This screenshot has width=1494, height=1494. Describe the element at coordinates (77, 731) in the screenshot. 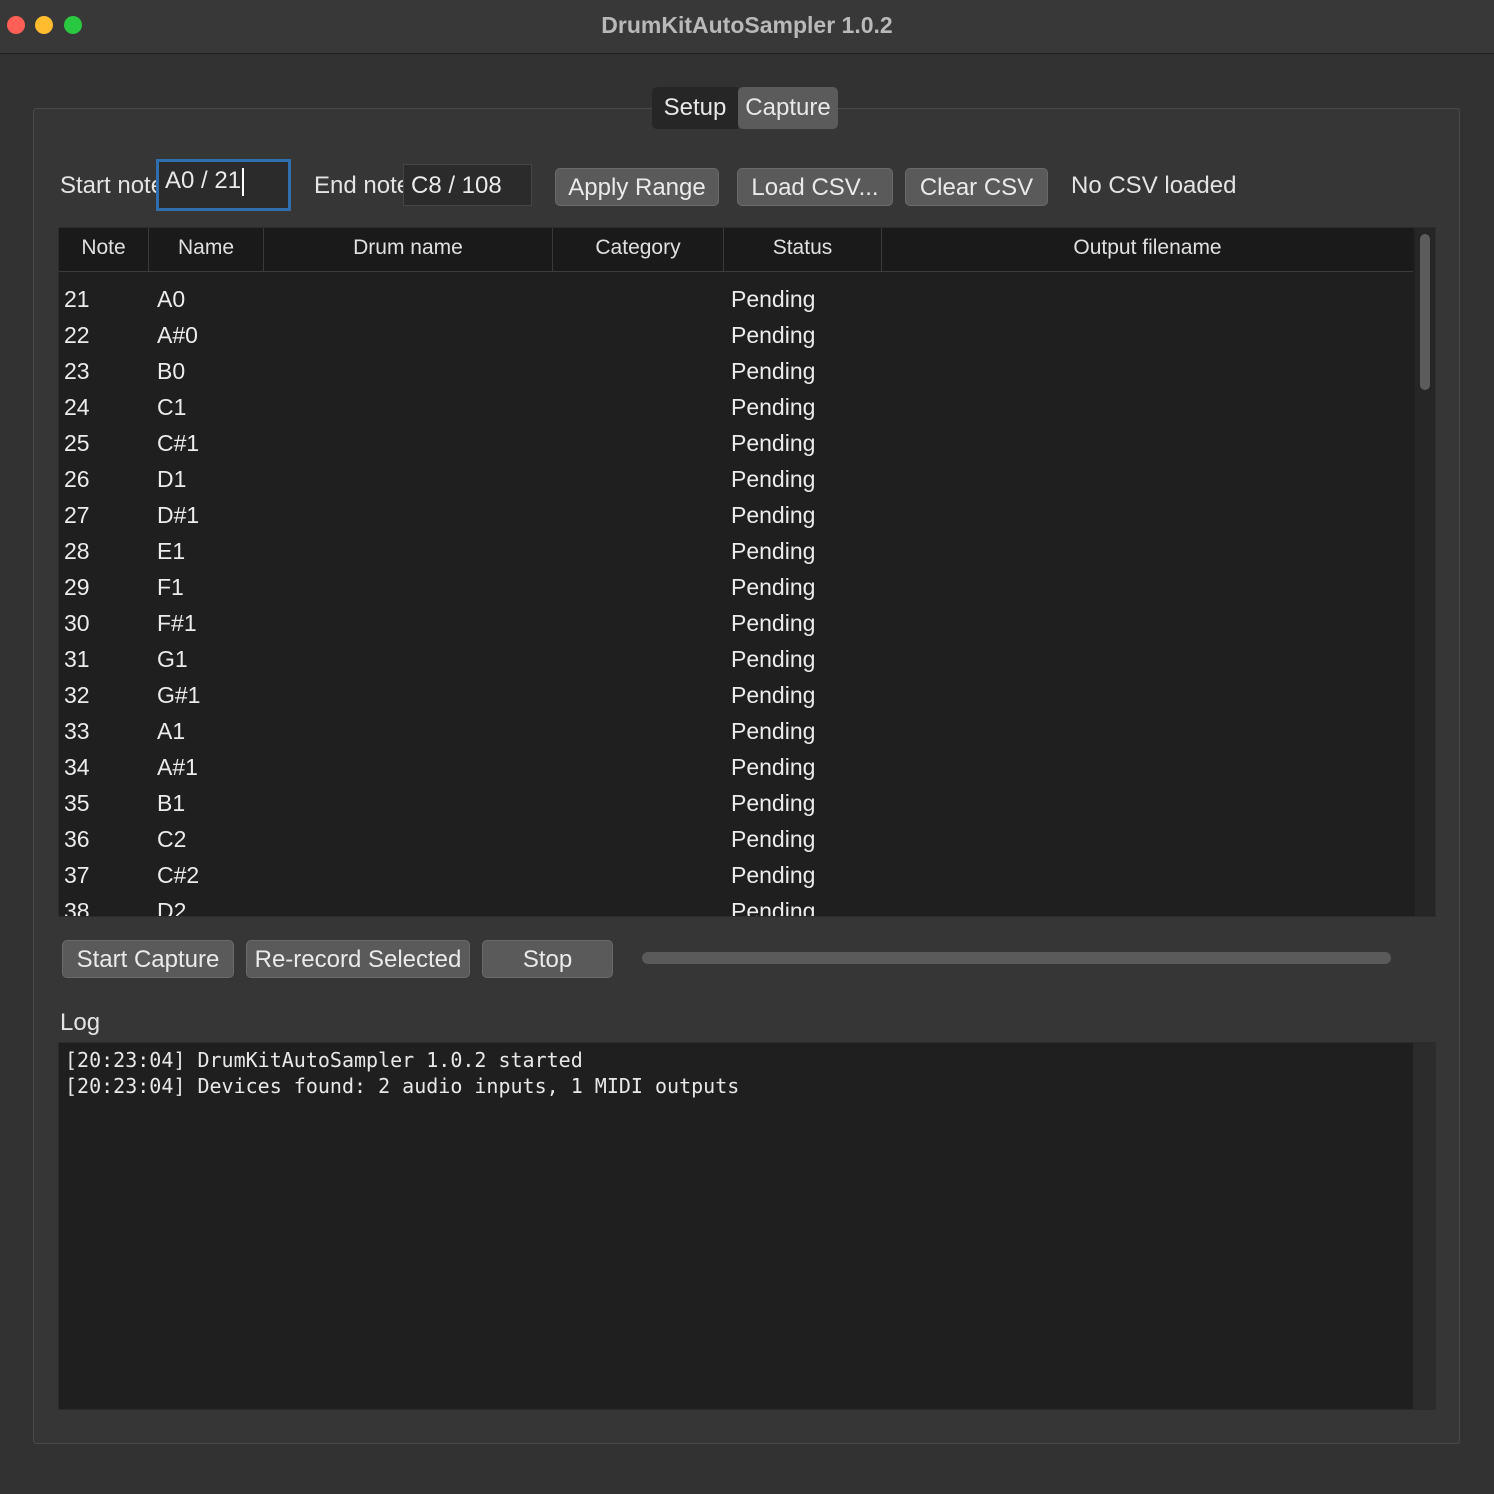

I see `cell-note: 33` at that location.